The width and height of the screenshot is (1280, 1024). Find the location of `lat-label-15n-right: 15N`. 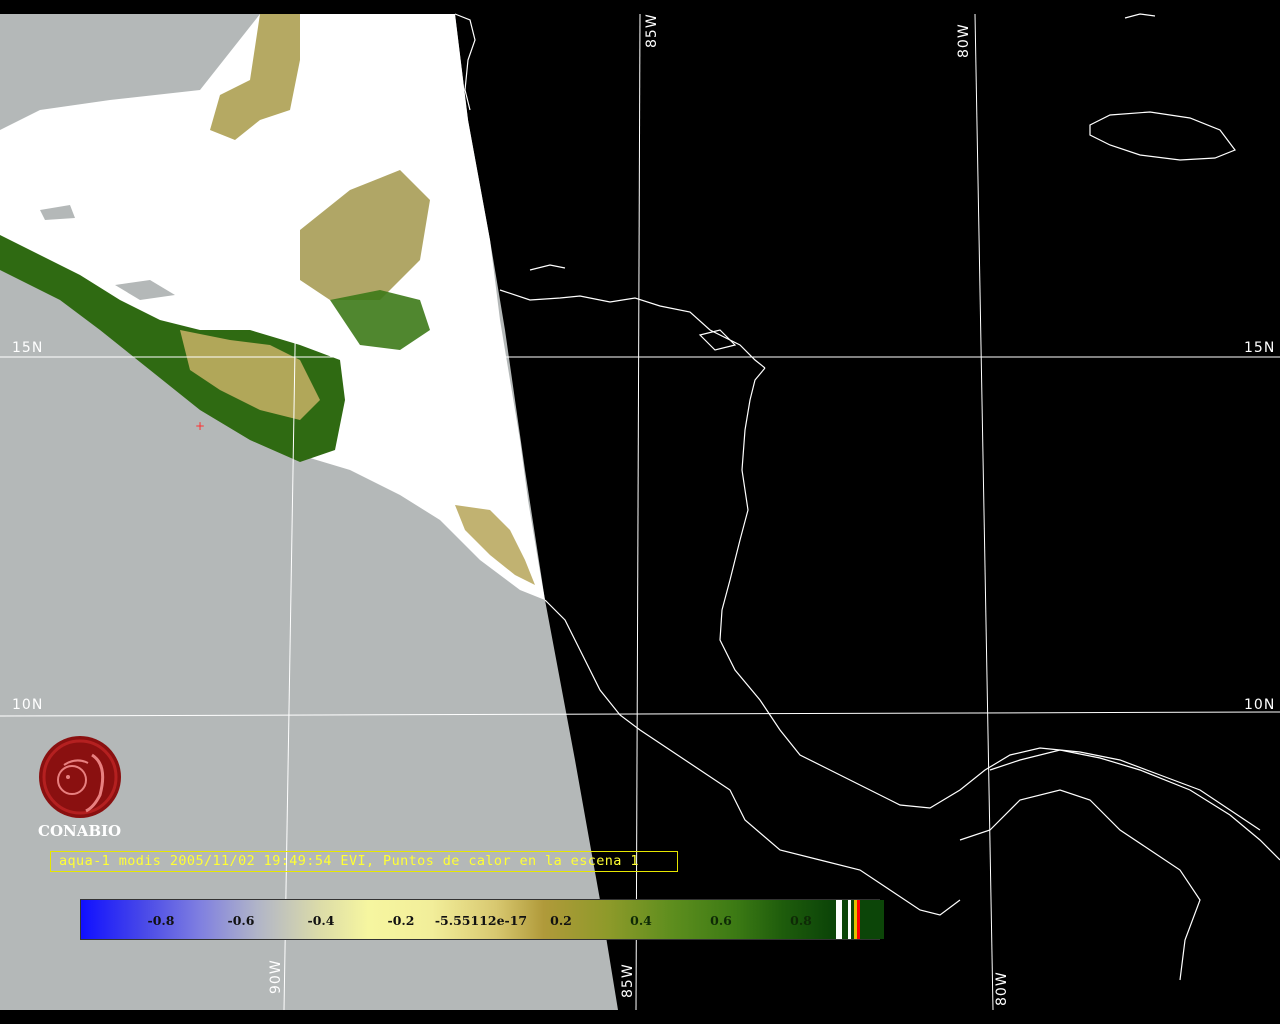

lat-label-15n-right: 15N is located at coordinates (1260, 348).